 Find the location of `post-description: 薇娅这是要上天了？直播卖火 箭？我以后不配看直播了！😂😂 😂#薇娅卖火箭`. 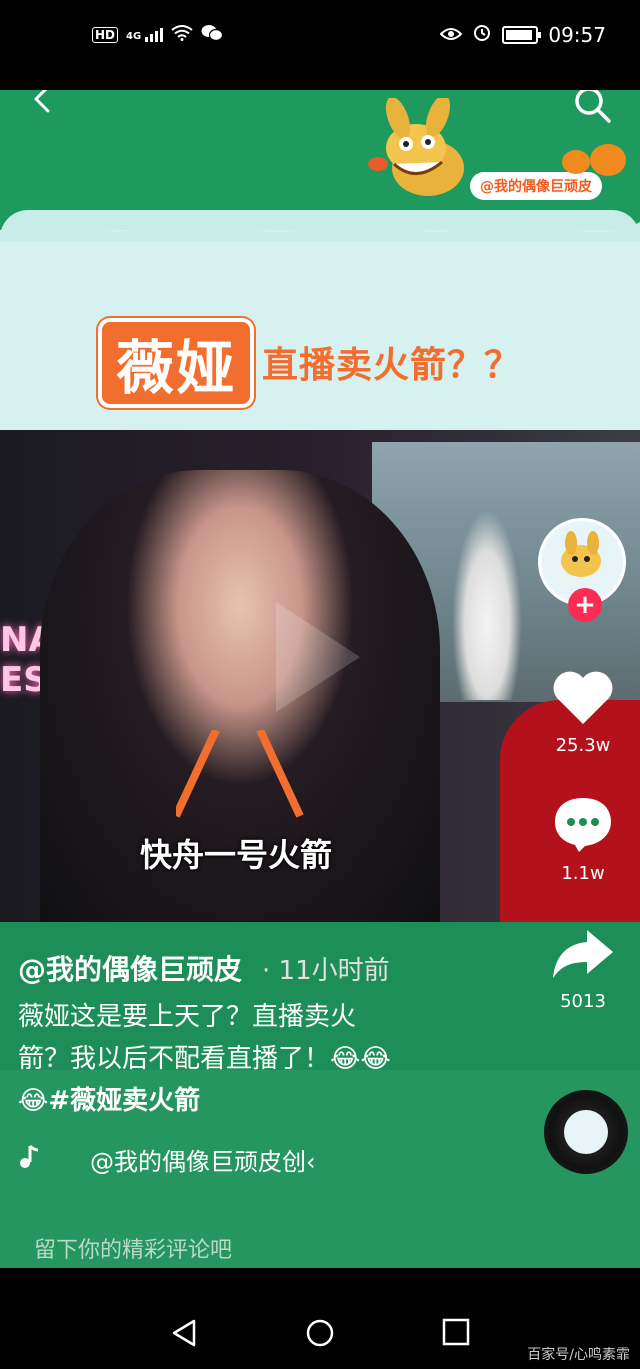

post-description: 薇娅这是要上天了？直播卖火 箭？我以后不配看直播了！😂😂 😂#薇娅卖火箭 is located at coordinates (253, 1059).